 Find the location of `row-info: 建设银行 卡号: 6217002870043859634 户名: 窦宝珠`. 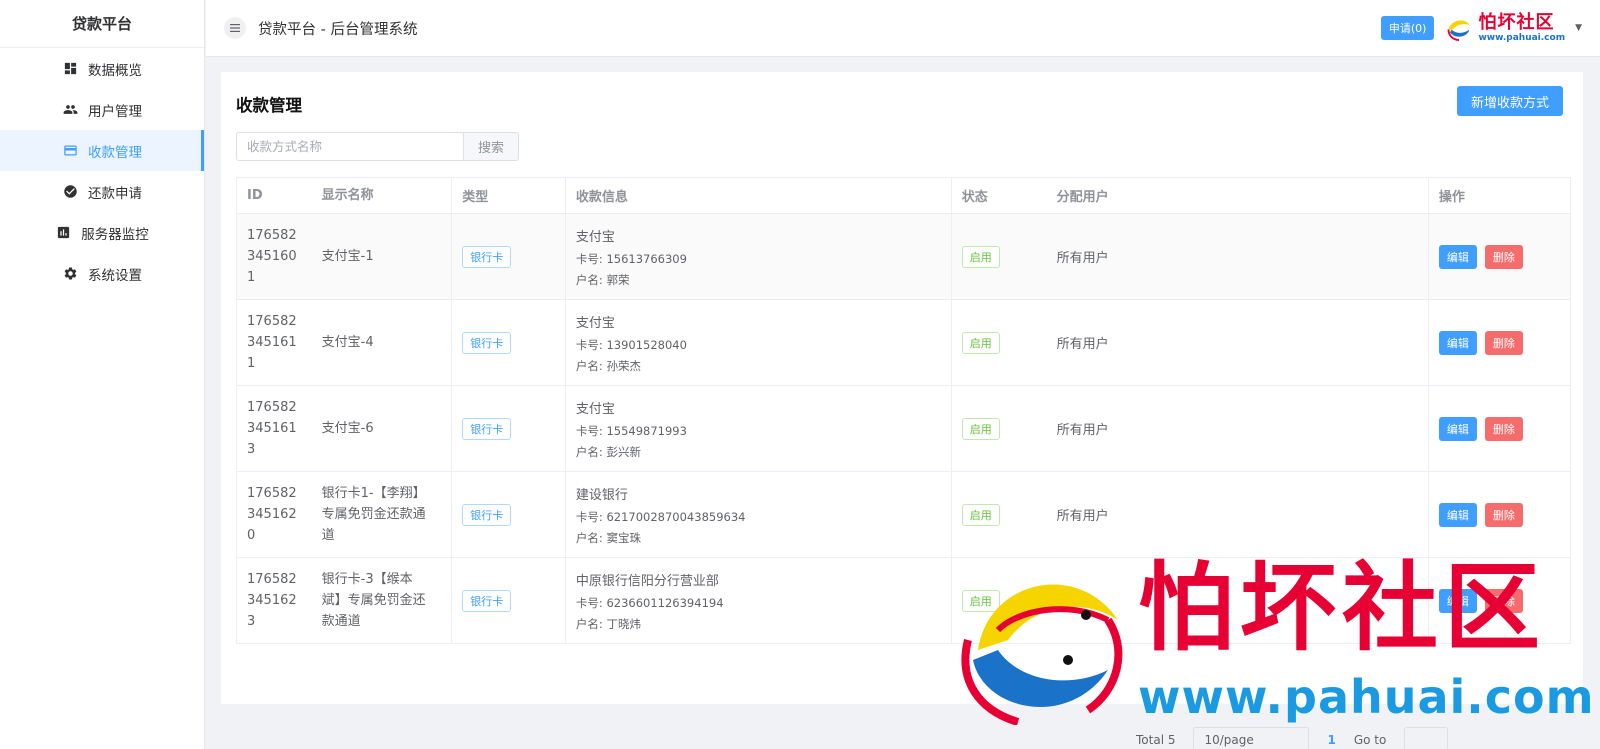

row-info: 建设银行 卡号: 6217002870043859634 户名: 窦宝珠 is located at coordinates (758, 514).